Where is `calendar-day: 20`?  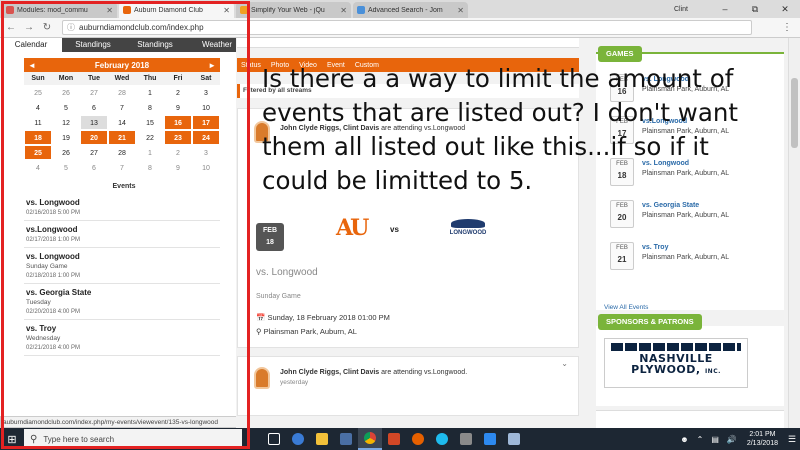 calendar-day: 20 is located at coordinates (94, 137).